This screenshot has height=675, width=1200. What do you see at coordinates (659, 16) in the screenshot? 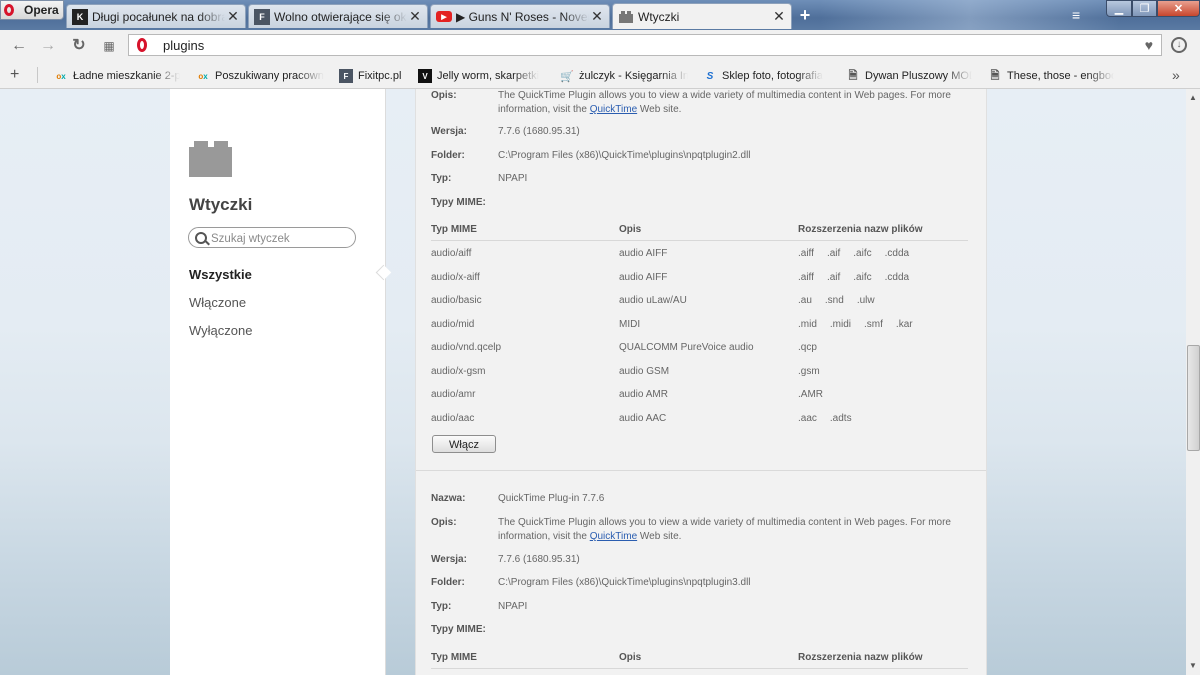
I see `tab-title: Wtyczki` at bounding box center [659, 16].